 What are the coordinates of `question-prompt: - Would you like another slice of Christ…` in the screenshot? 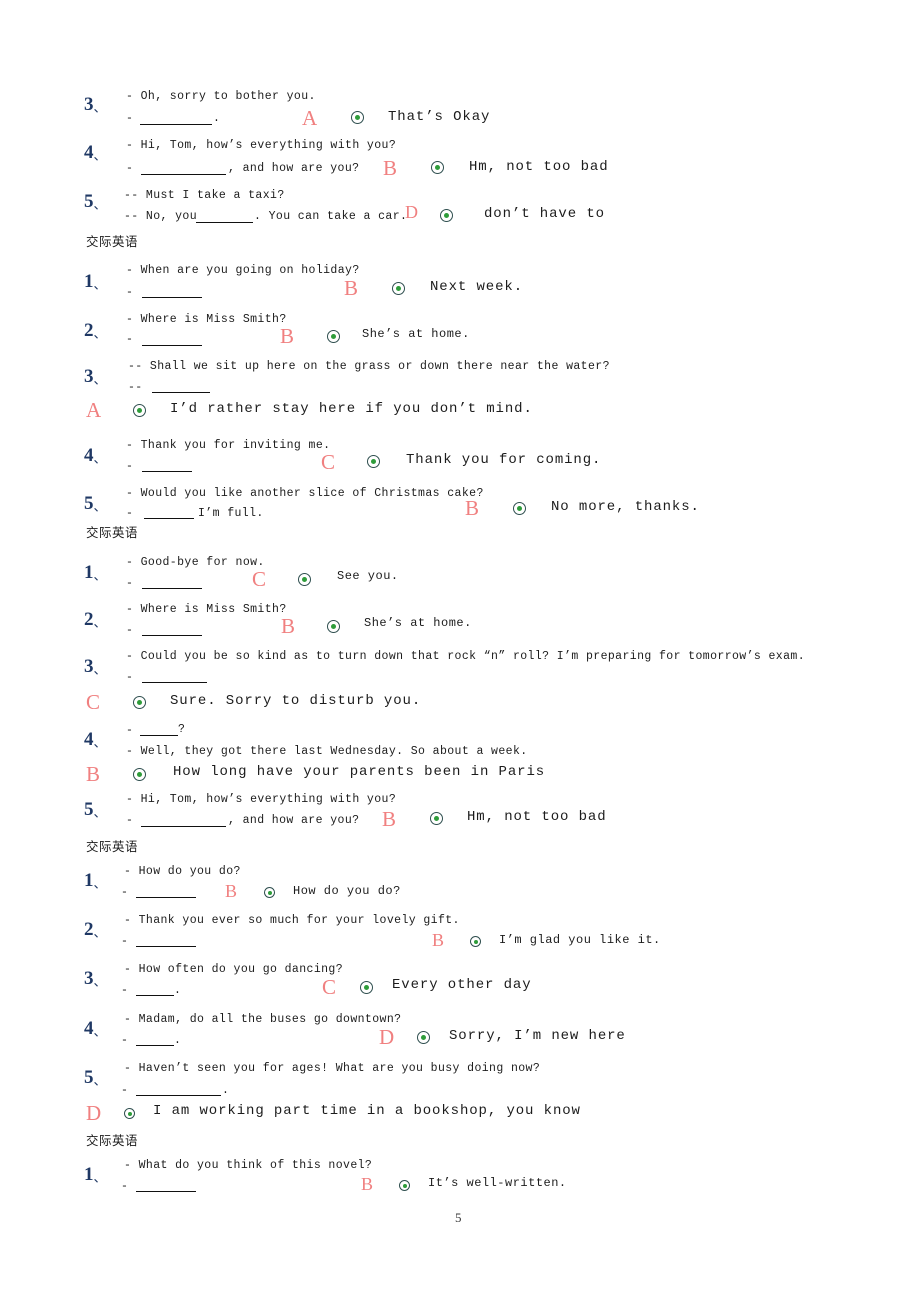 It's located at (305, 493).